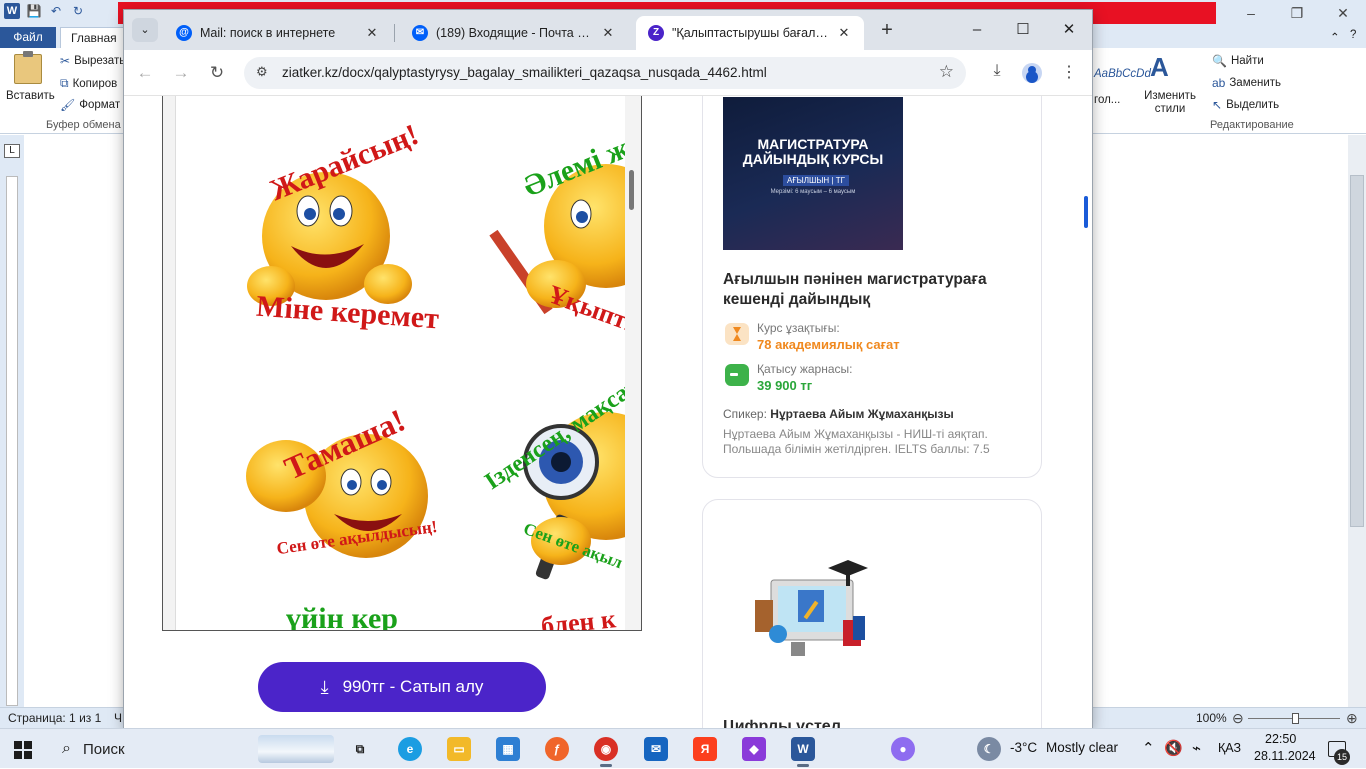  What do you see at coordinates (803, 752) in the screenshot?
I see `word-taskbar-icon: W` at bounding box center [803, 752].